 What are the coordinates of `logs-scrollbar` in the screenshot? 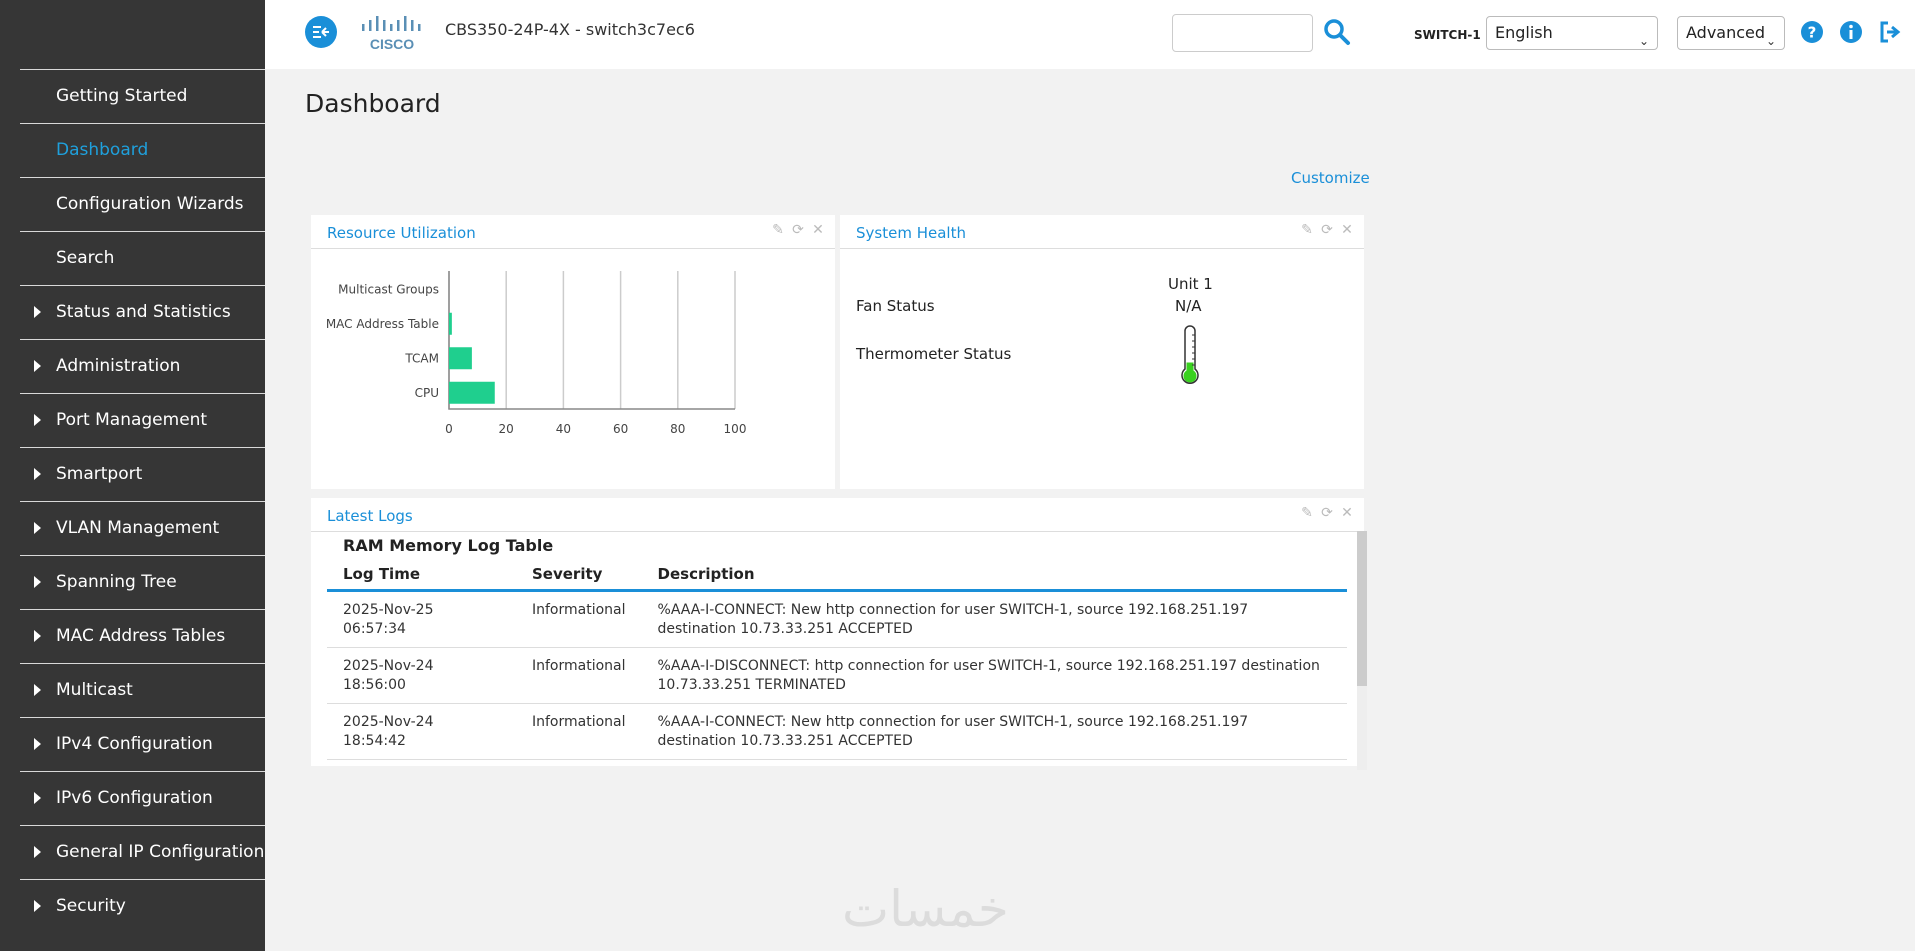 It's located at (1362, 650).